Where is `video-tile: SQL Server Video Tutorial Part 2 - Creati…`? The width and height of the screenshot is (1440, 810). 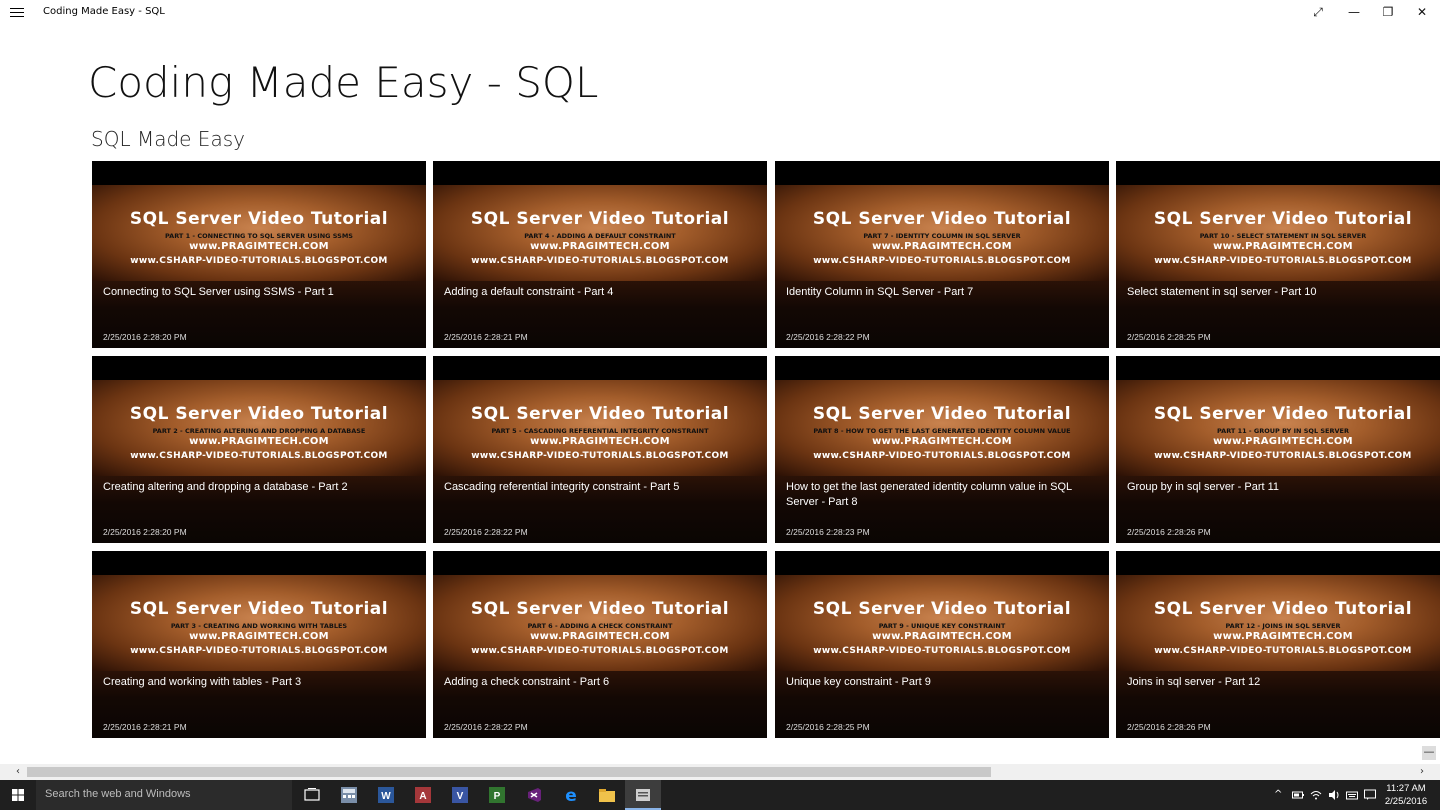 video-tile: SQL Server Video Tutorial Part 2 - Creati… is located at coordinates (259, 449).